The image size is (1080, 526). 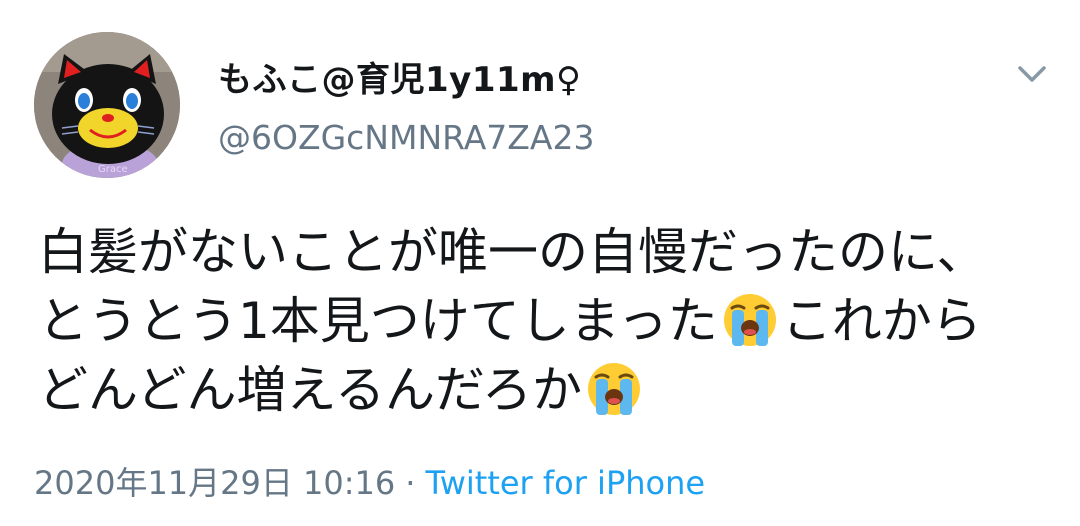 I want to click on chevron-down-icon, so click(x=1032, y=74).